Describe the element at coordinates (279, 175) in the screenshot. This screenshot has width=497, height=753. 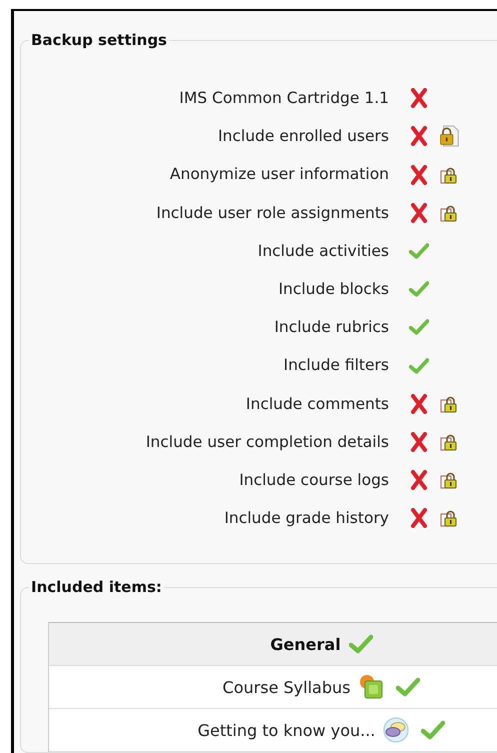
I see `setting-label: Anonymize user information` at that location.